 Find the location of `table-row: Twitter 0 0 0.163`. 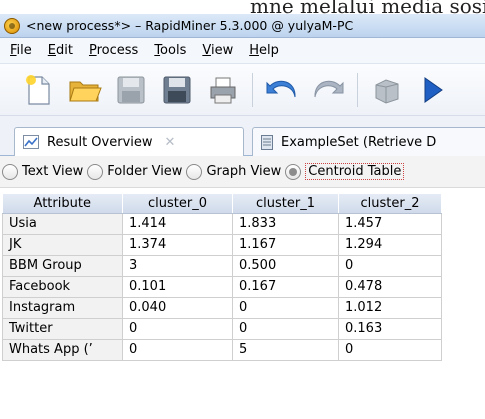

table-row: Twitter 0 0 0.163 is located at coordinates (222, 328).